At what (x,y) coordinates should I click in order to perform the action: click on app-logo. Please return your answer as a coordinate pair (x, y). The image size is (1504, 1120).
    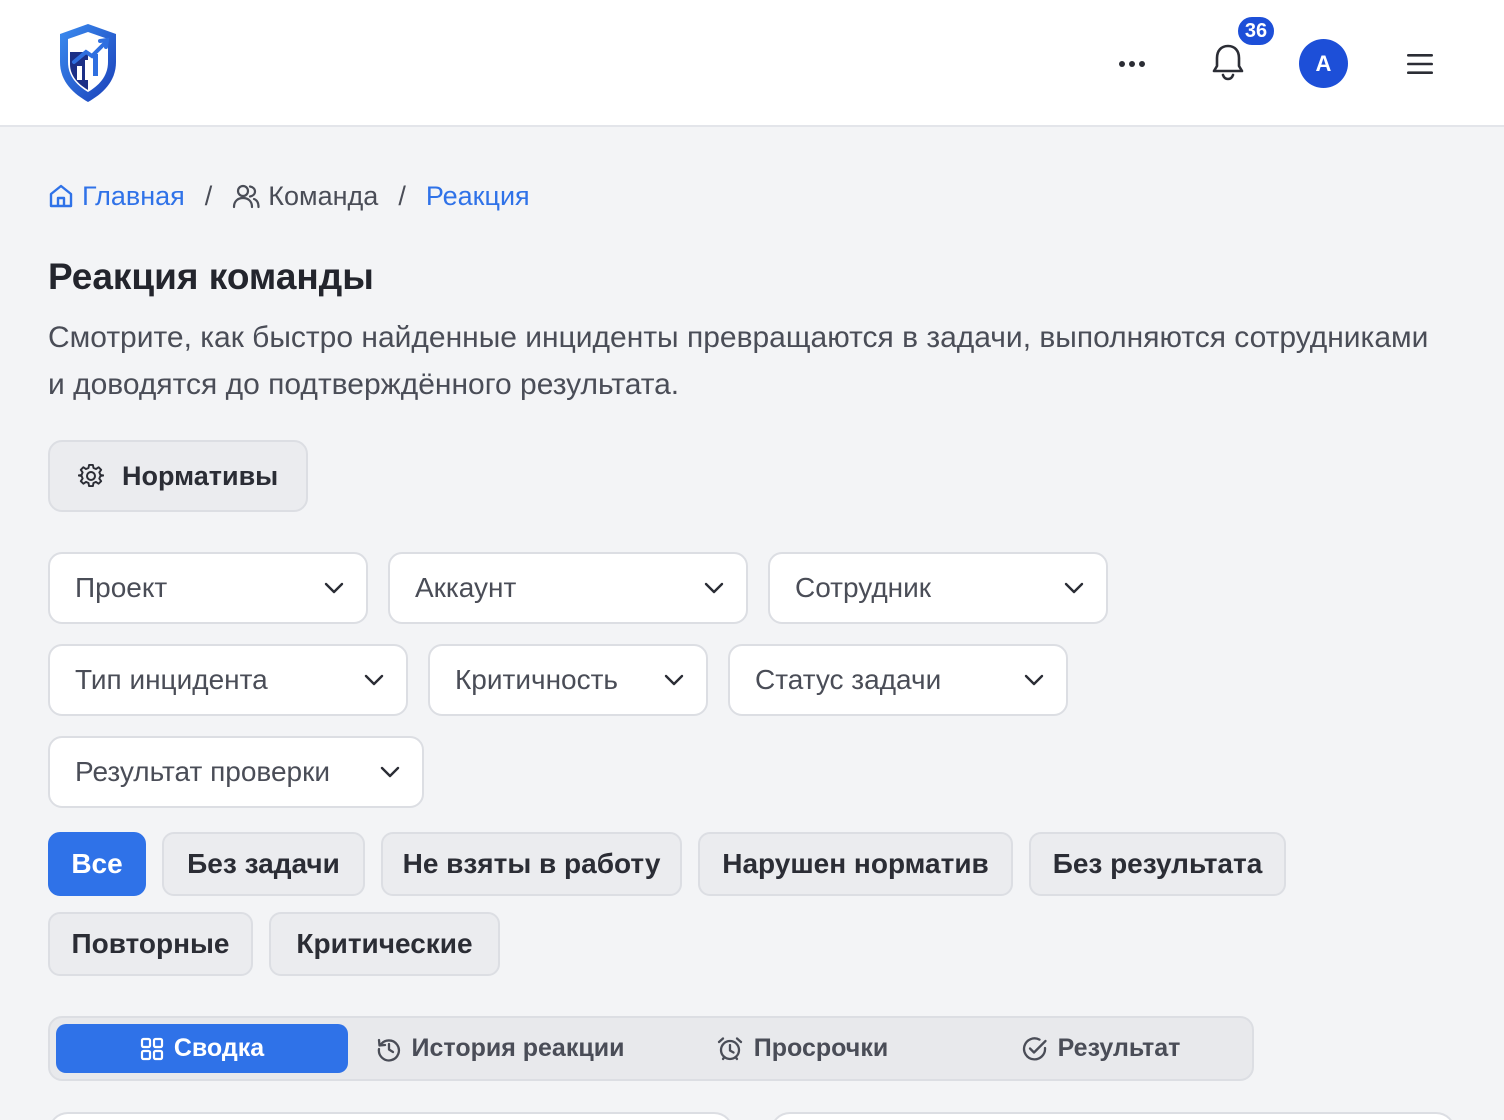
    Looking at the image, I should click on (88, 63).